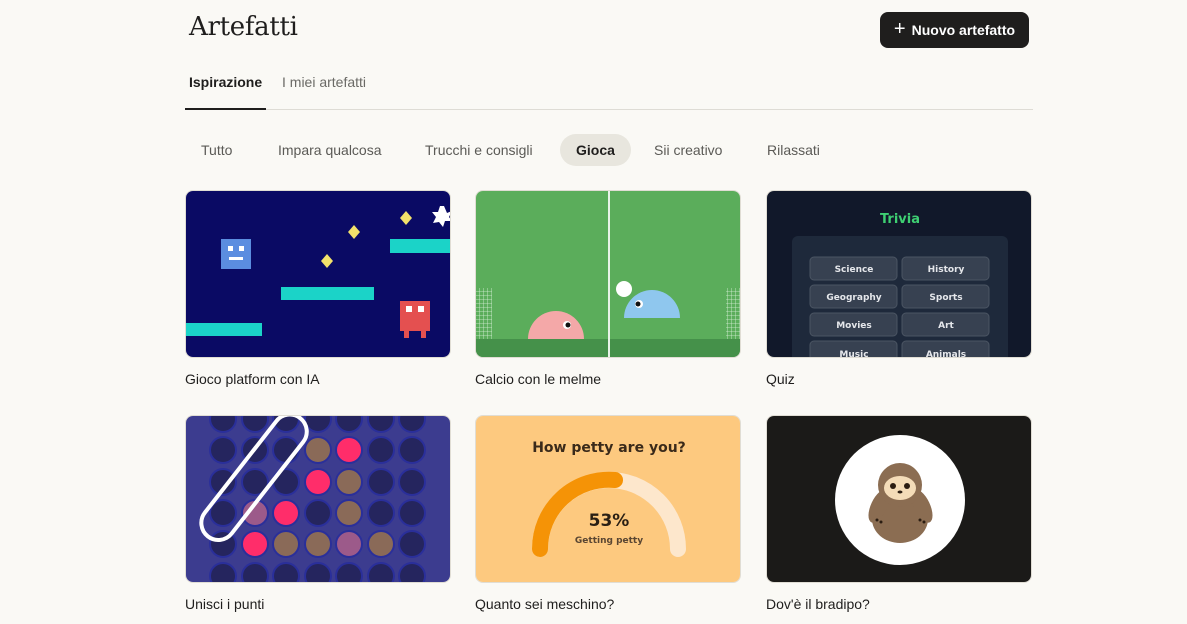 This screenshot has width=1187, height=624. What do you see at coordinates (609, 448) in the screenshot?
I see `petty-heading: How petty are you?` at bounding box center [609, 448].